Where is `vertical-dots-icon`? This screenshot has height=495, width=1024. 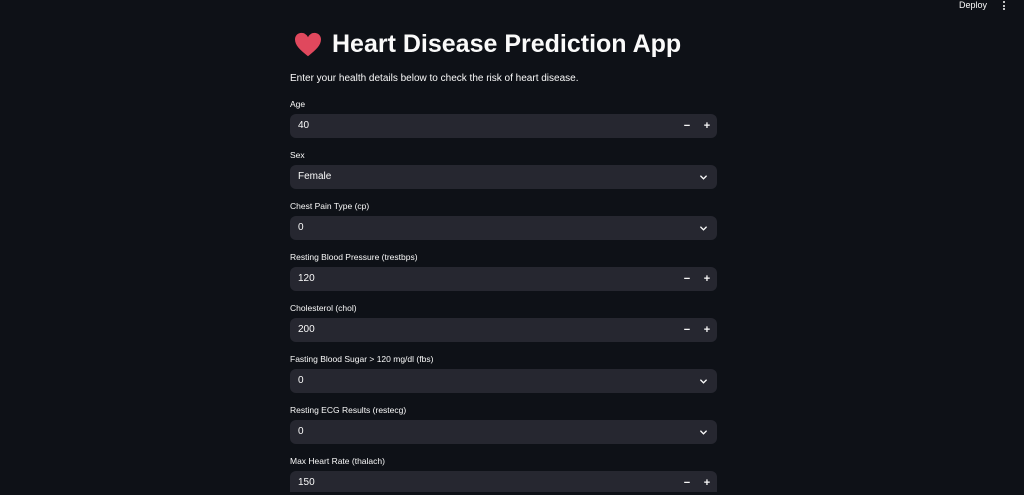 vertical-dots-icon is located at coordinates (1004, 6).